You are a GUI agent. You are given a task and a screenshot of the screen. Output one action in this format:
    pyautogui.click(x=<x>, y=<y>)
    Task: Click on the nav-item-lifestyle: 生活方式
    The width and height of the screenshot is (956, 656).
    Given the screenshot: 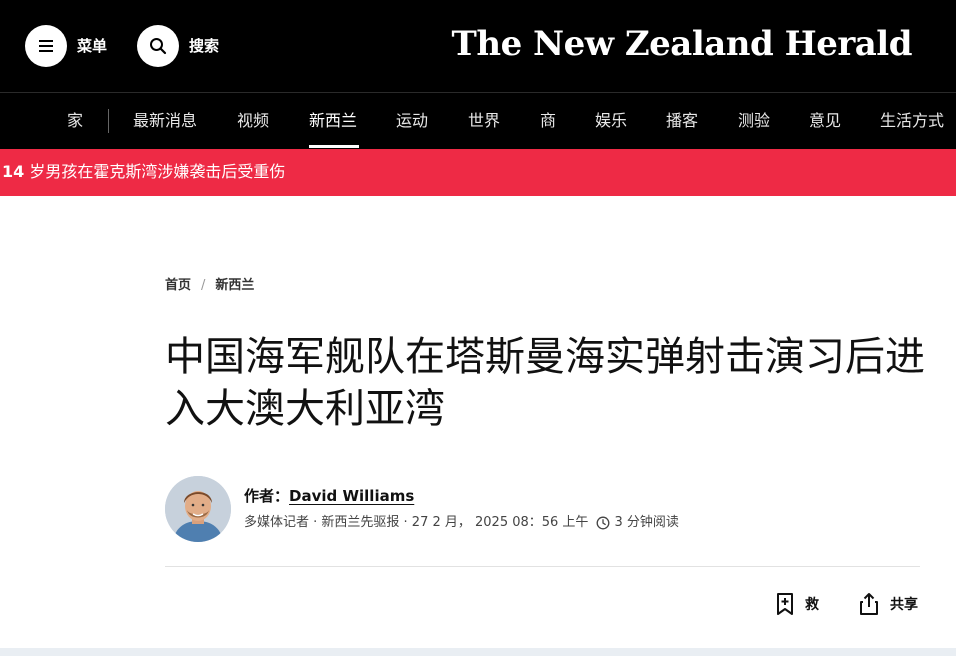 What is the action you would take?
    pyautogui.click(x=912, y=121)
    